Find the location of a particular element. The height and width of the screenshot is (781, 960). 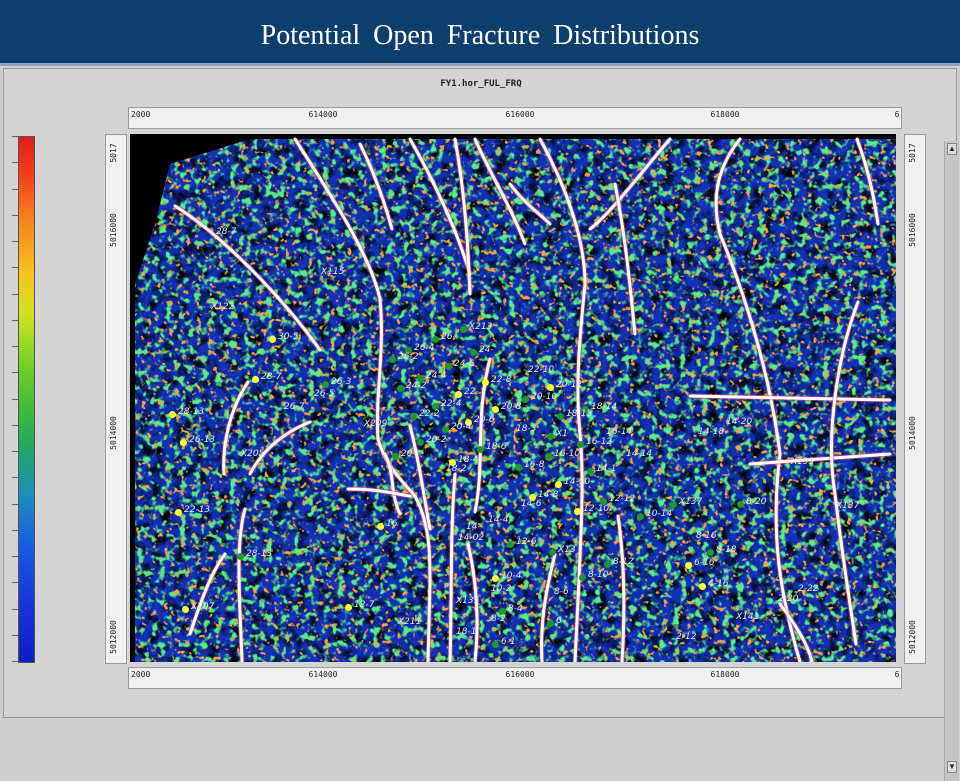

slide-title-bar: Potential Open Fracture Distributions is located at coordinates (480, 33).